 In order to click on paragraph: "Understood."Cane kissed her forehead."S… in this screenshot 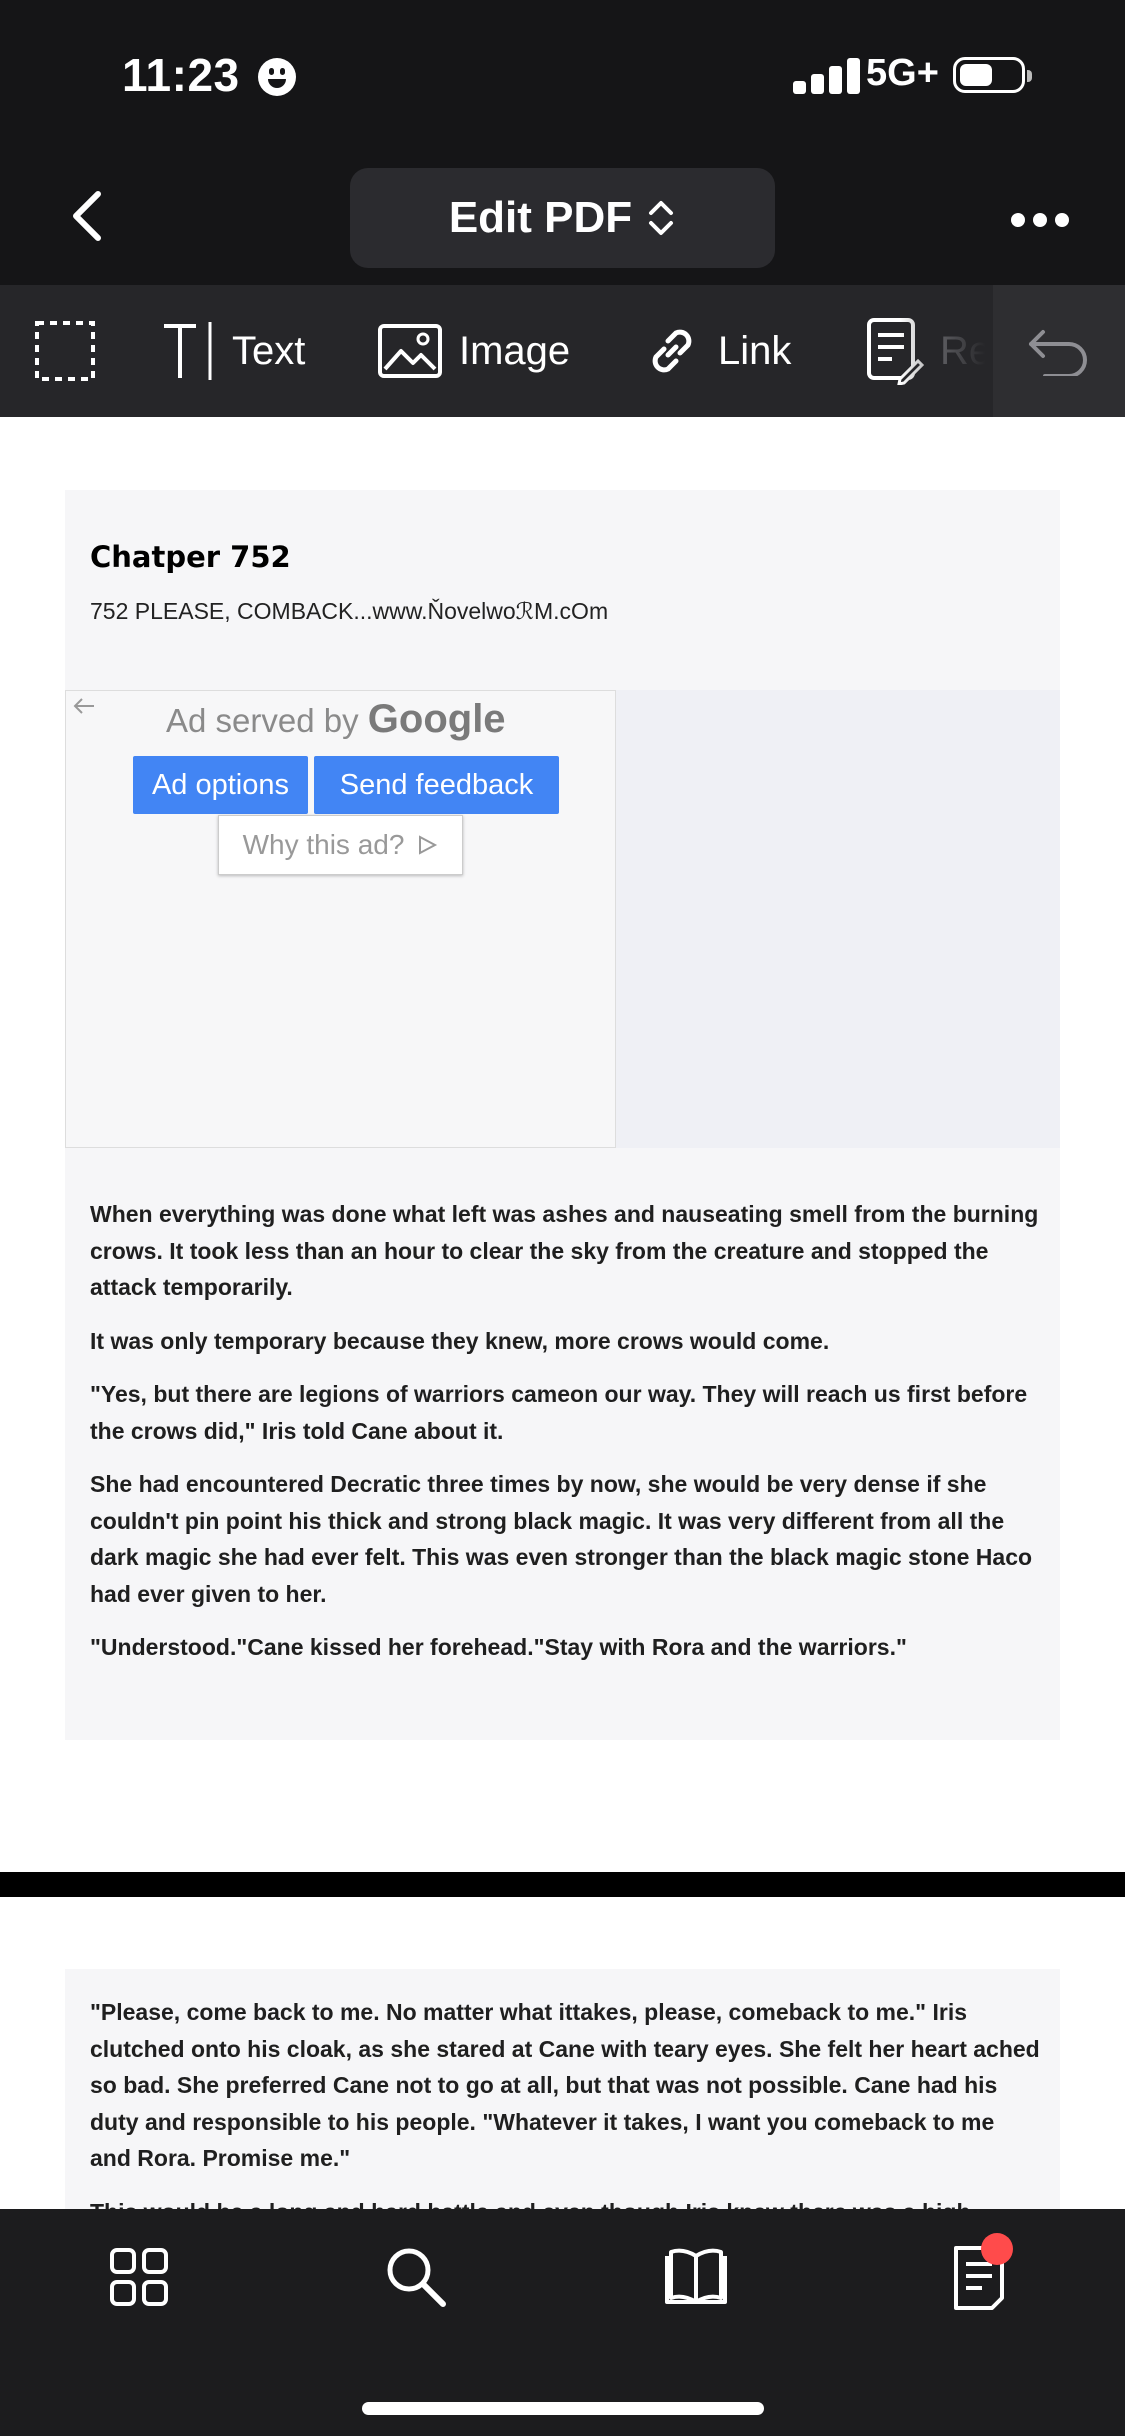, I will do `click(565, 1647)`.